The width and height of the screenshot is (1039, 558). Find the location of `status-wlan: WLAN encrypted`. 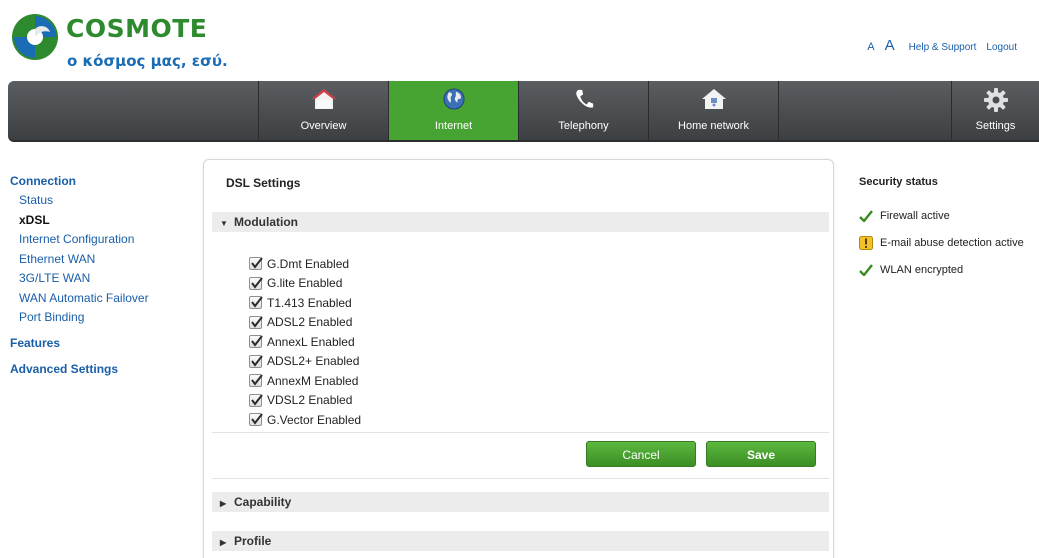

status-wlan: WLAN encrypted is located at coordinates (949, 269).